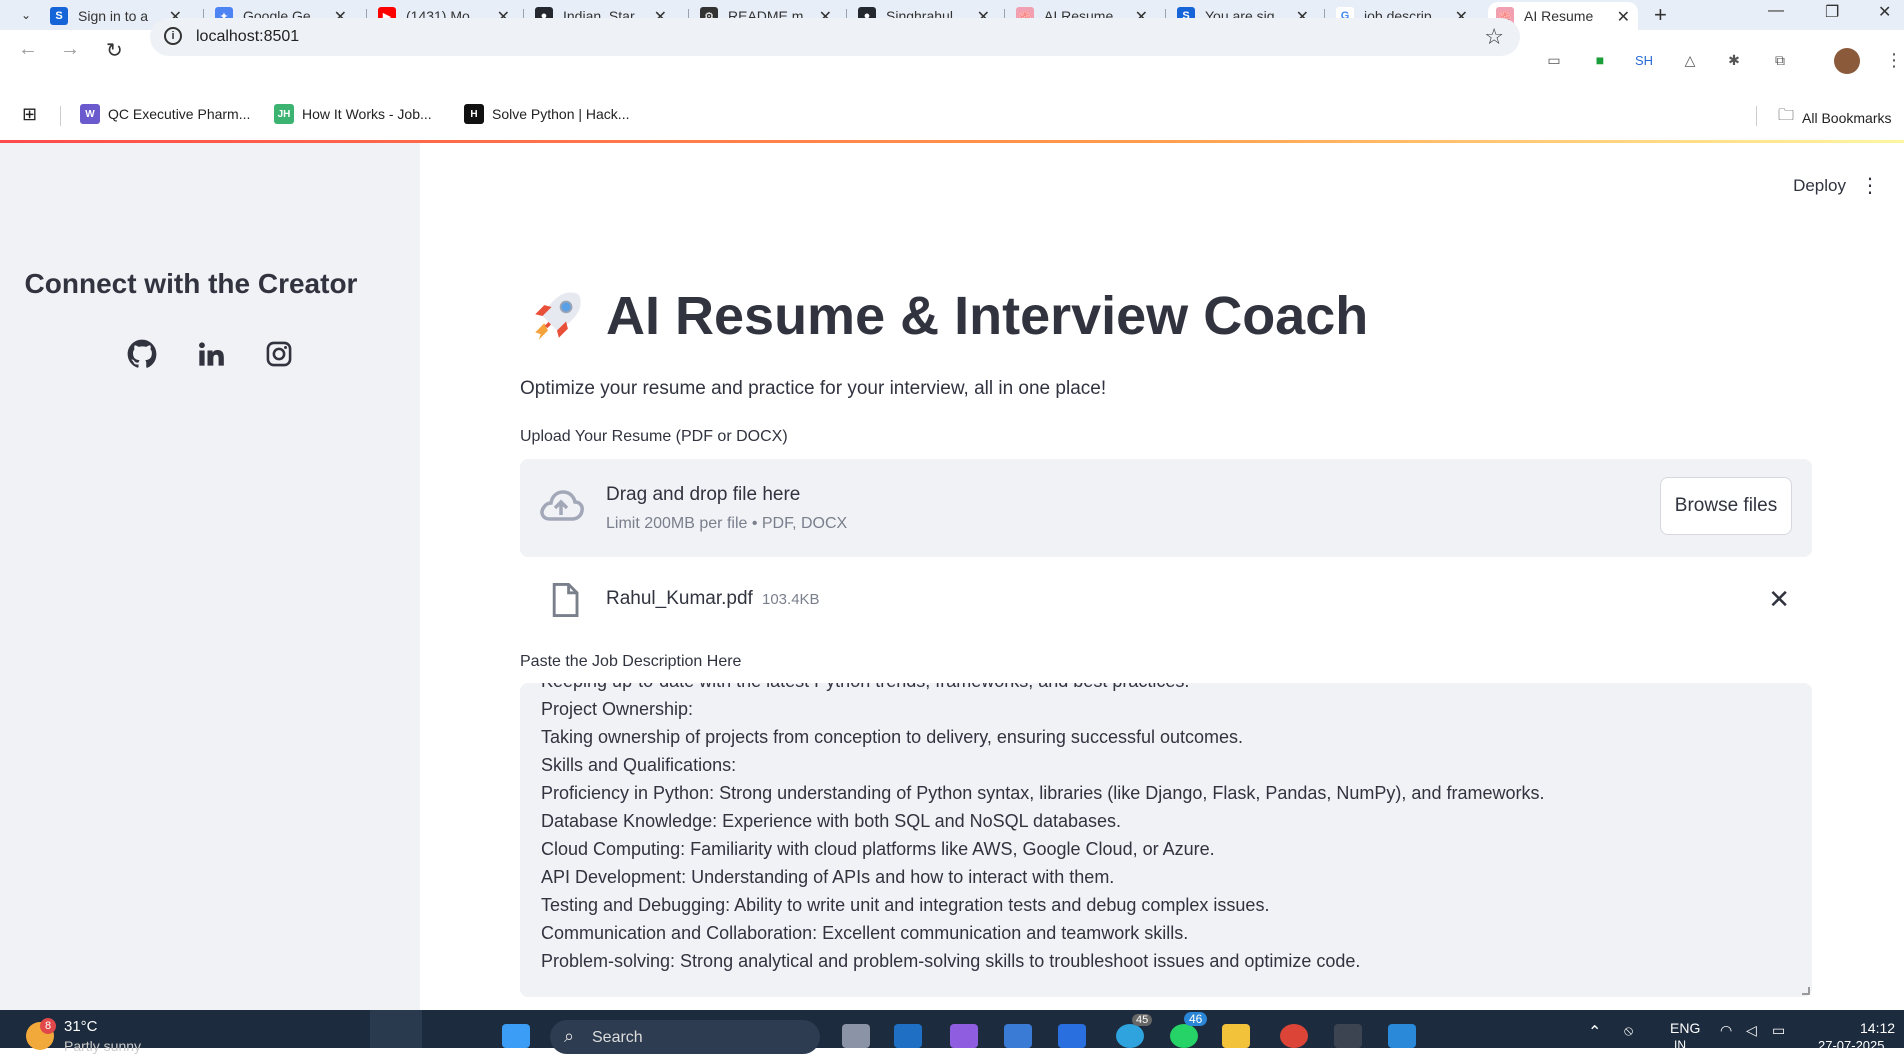 This screenshot has width=1904, height=1054. I want to click on deploy-button: Deploy, so click(1819, 186).